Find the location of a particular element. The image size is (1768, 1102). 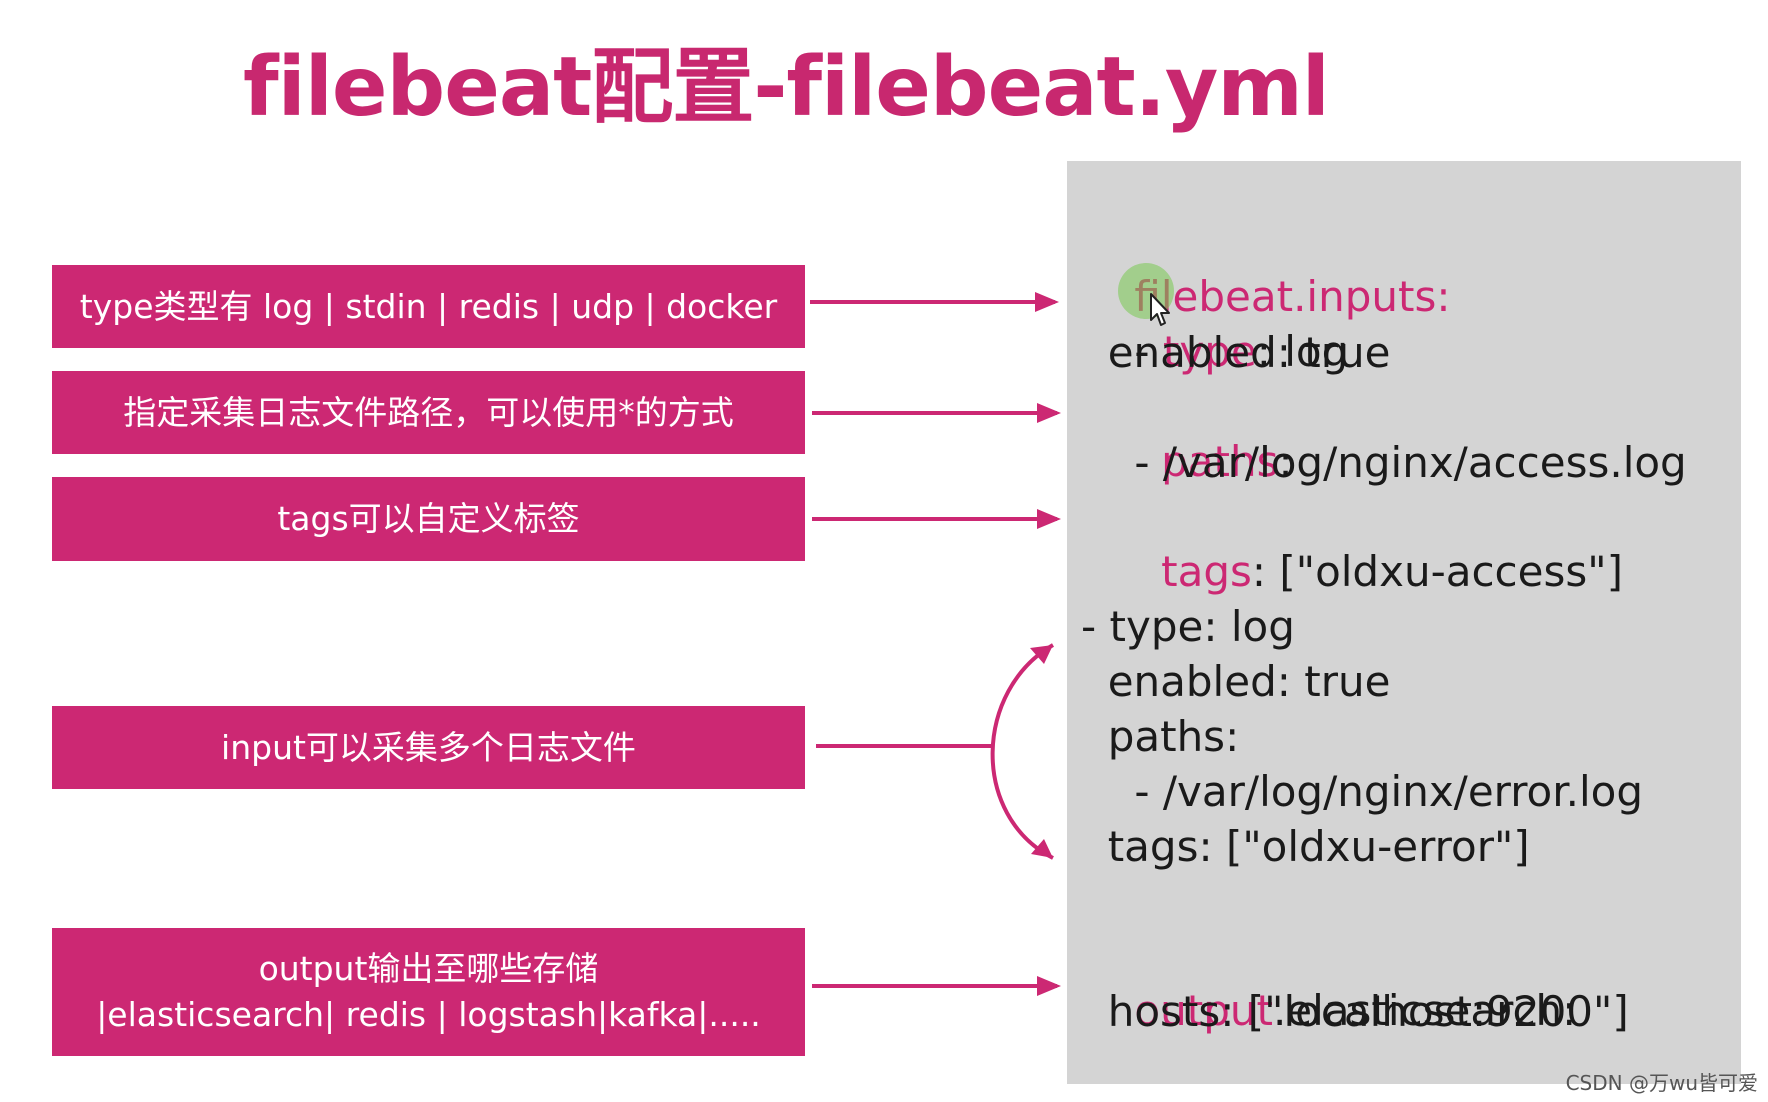

connector-arrows is located at coordinates (935, 644).